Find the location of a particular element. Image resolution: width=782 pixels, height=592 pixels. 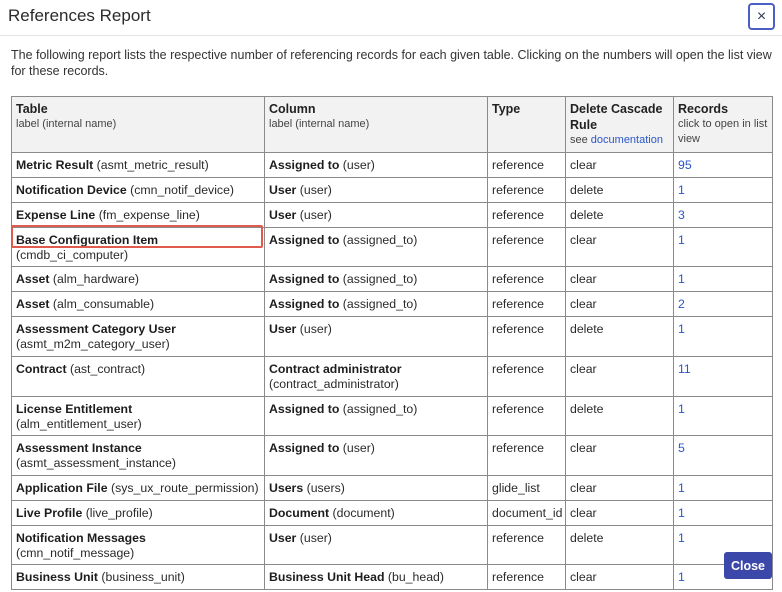

cell-type: glide_list is located at coordinates (526, 488).